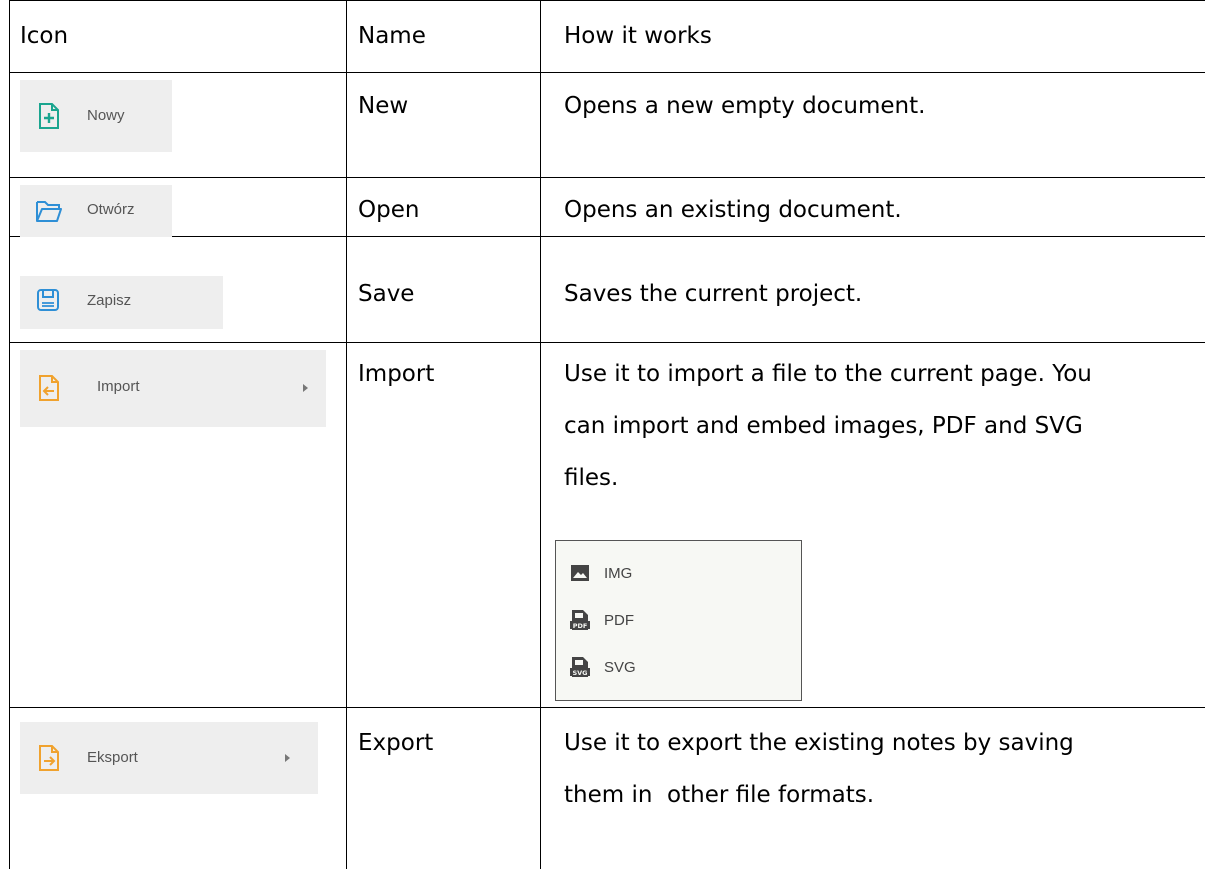 The width and height of the screenshot is (1205, 869). What do you see at coordinates (580, 620) in the screenshot?
I see `pdf-file-icon: PDF` at bounding box center [580, 620].